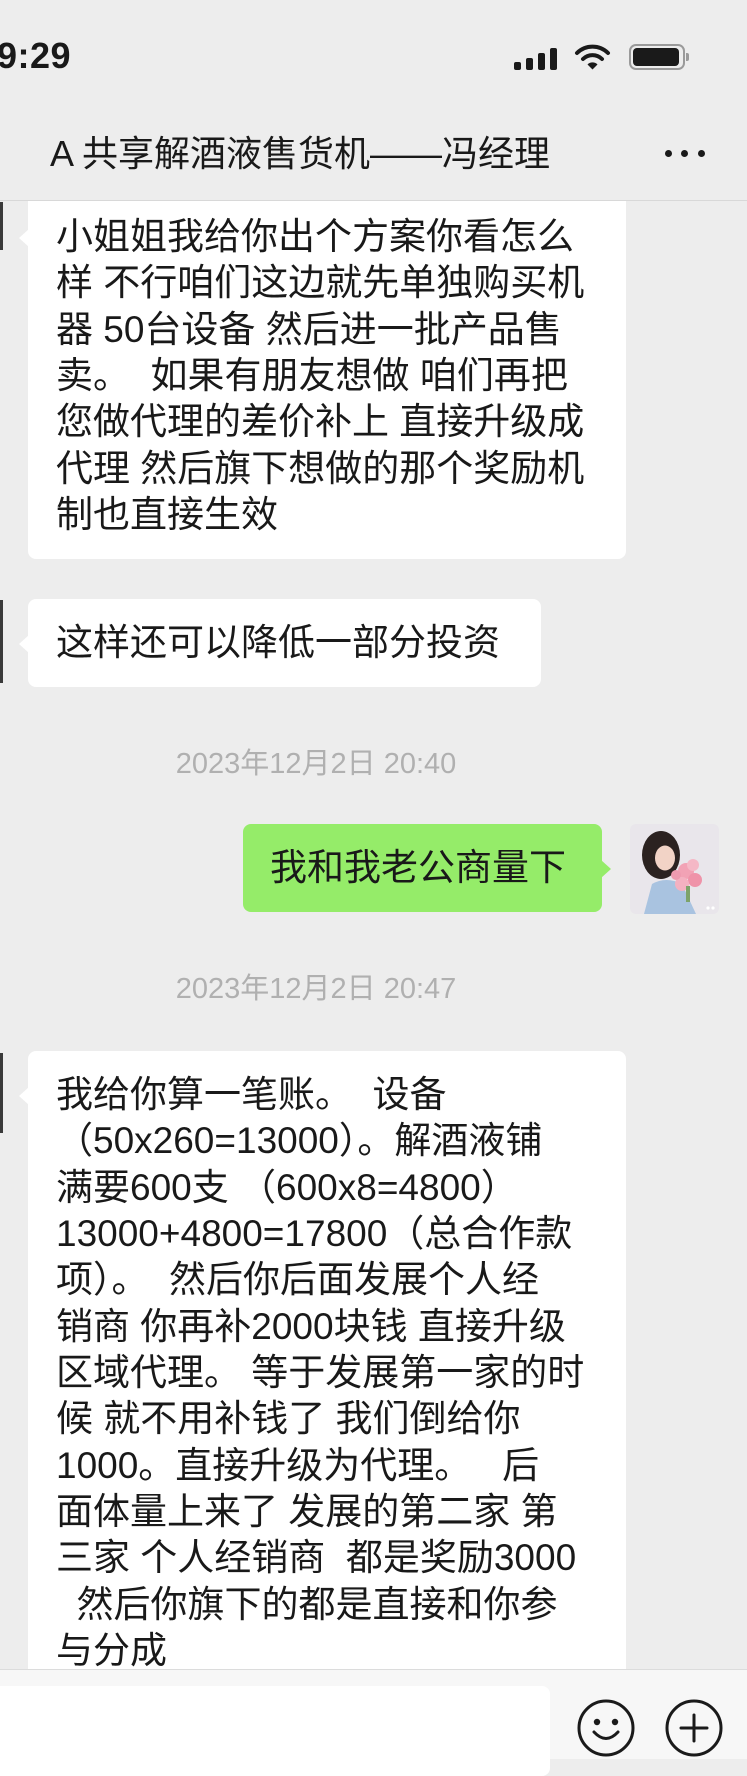 This screenshot has width=747, height=1776. Describe the element at coordinates (314, 1234) in the screenshot. I see `message-line: 13000+4800=17800（总合作款` at that location.